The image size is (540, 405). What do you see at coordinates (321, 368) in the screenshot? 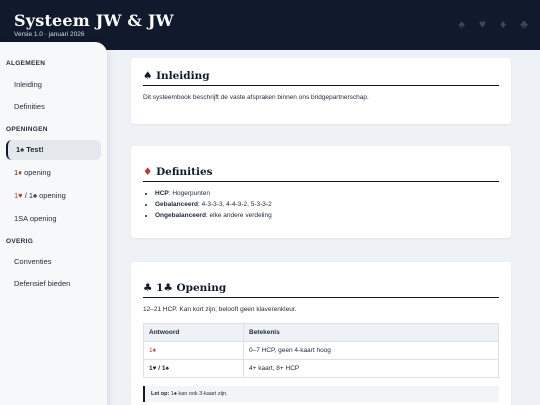
I see `table-row: 1♥ / 1♠ 4+ kaart, 8+ HCP` at bounding box center [321, 368].